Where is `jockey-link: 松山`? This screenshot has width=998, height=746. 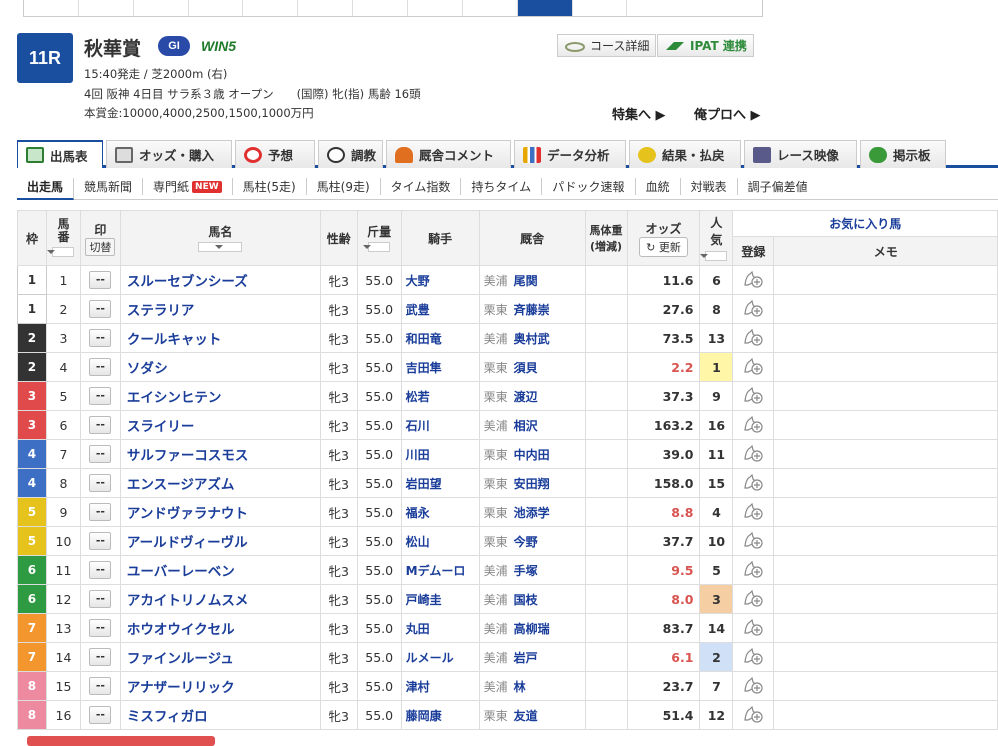 jockey-link: 松山 is located at coordinates (440, 541).